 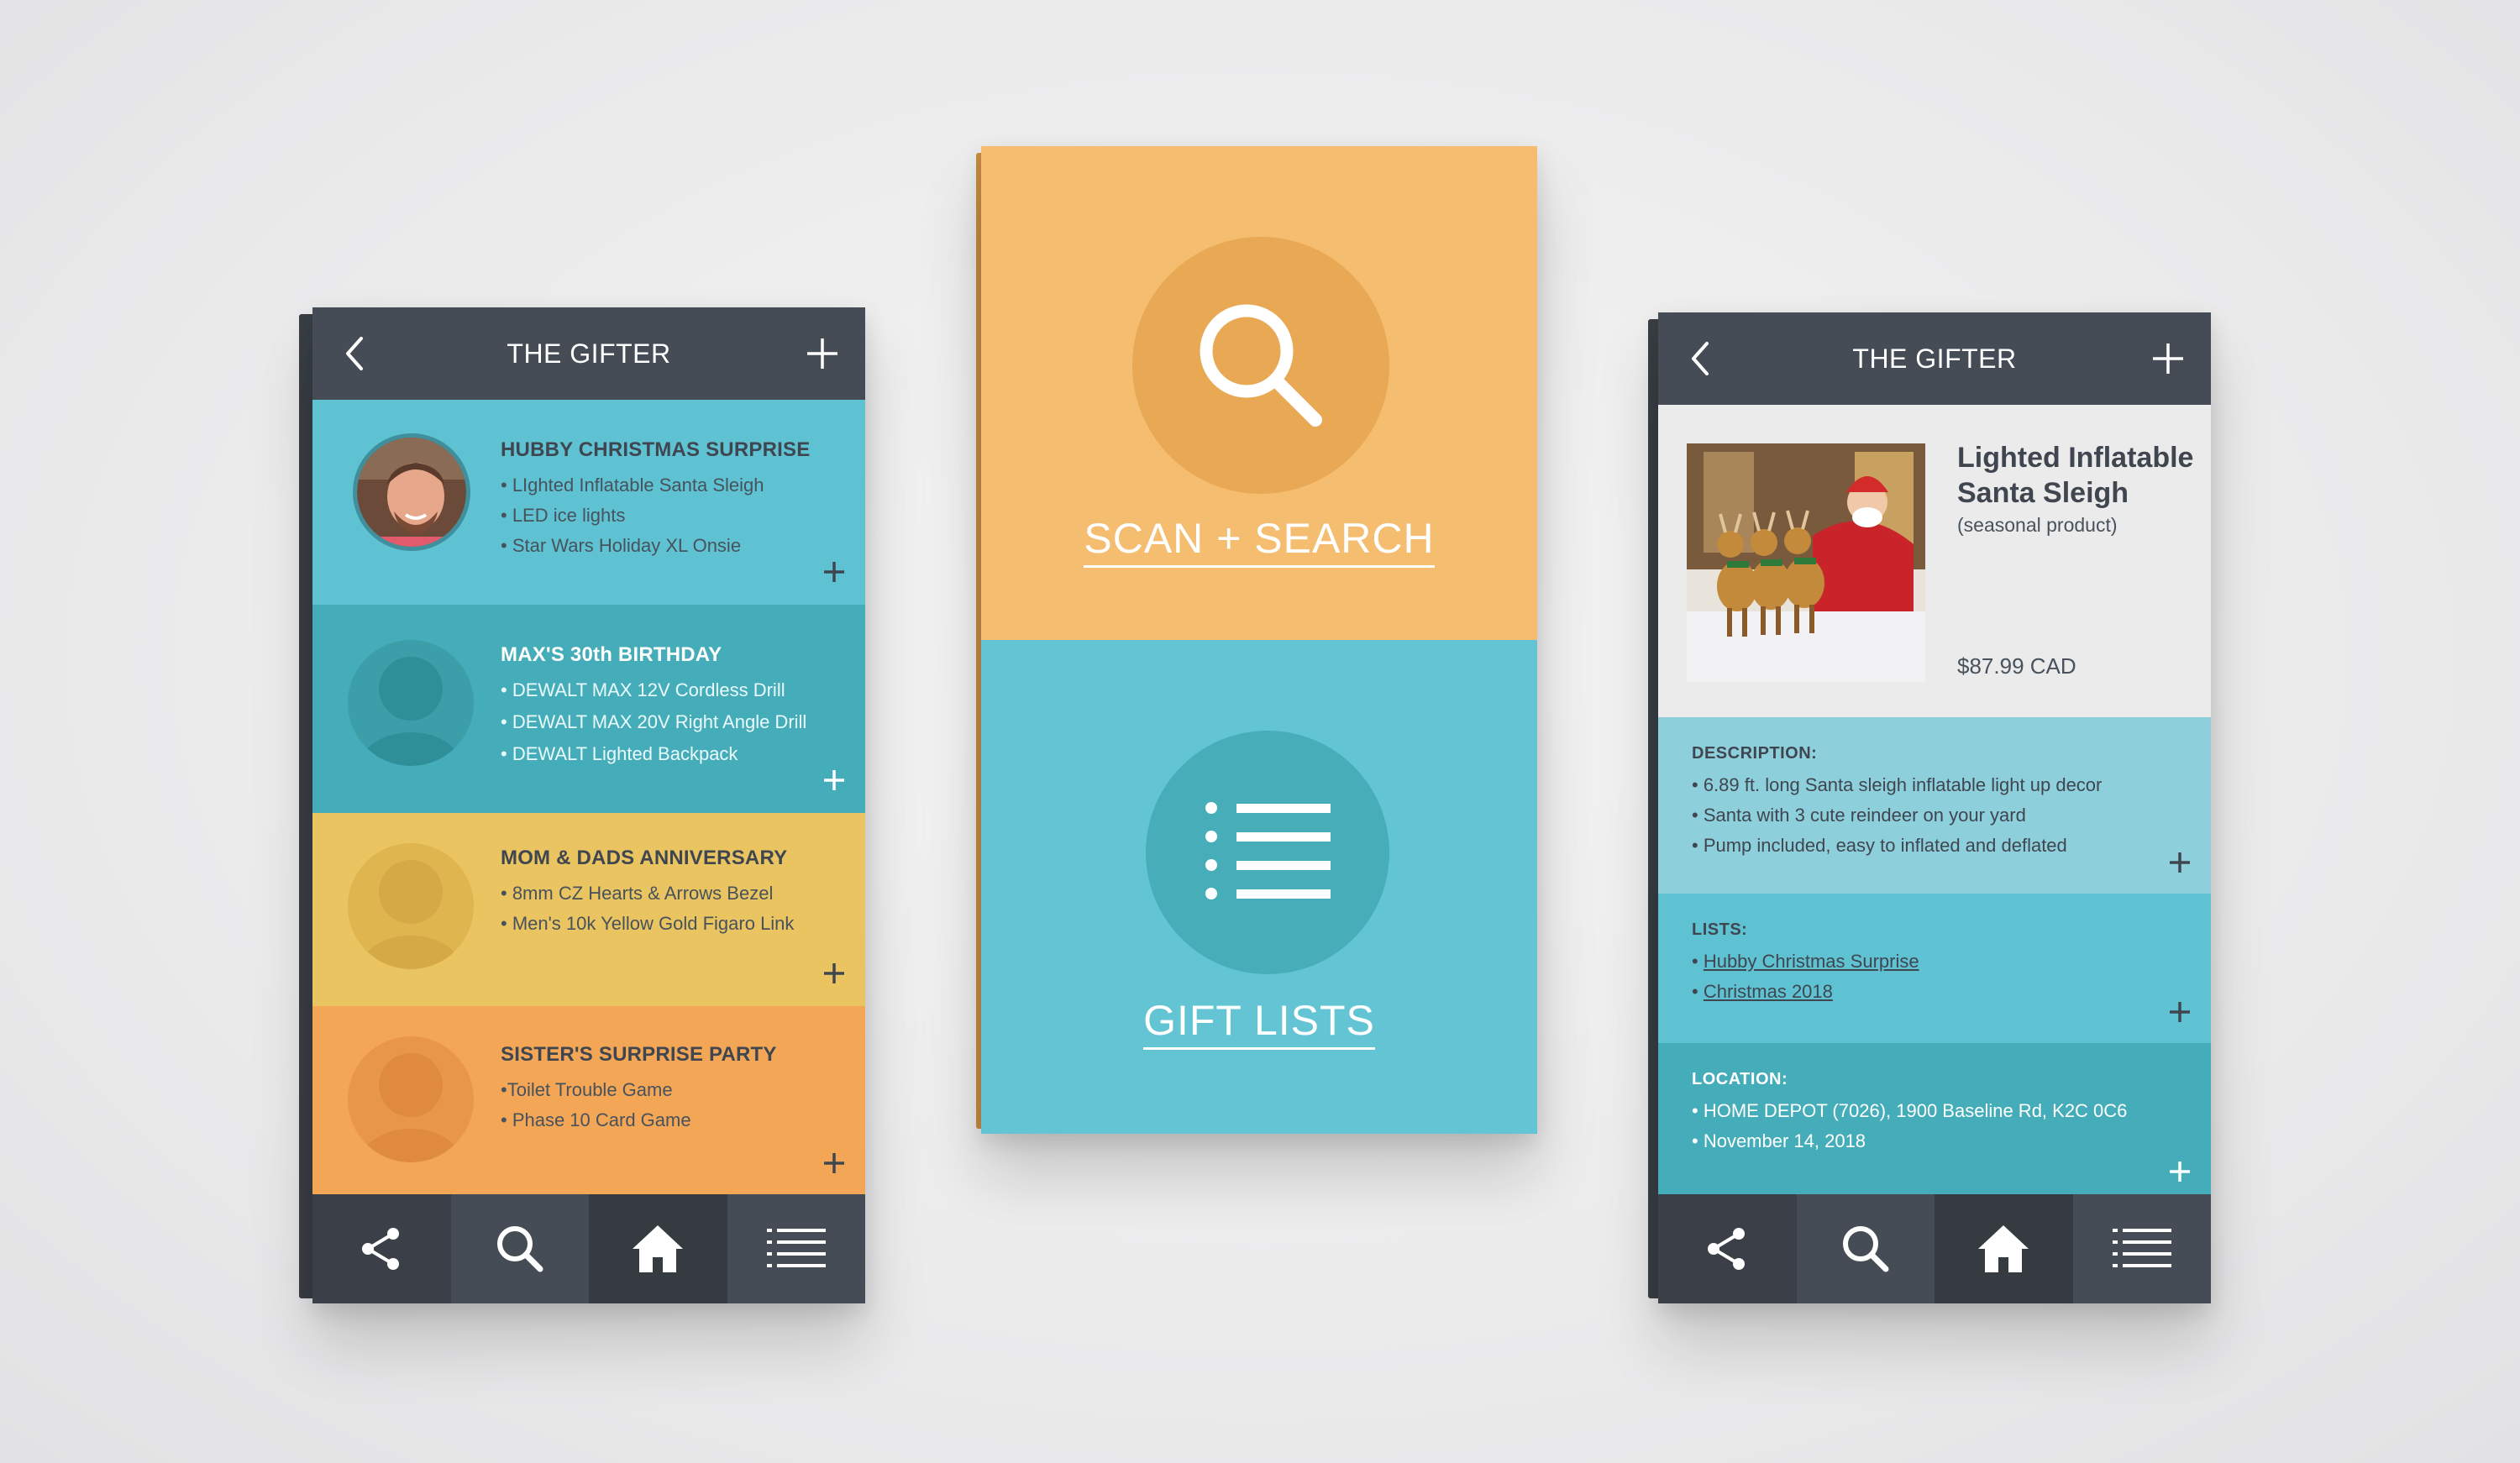 I want to click on location-item: • November 14, 2018, so click(x=1779, y=1140).